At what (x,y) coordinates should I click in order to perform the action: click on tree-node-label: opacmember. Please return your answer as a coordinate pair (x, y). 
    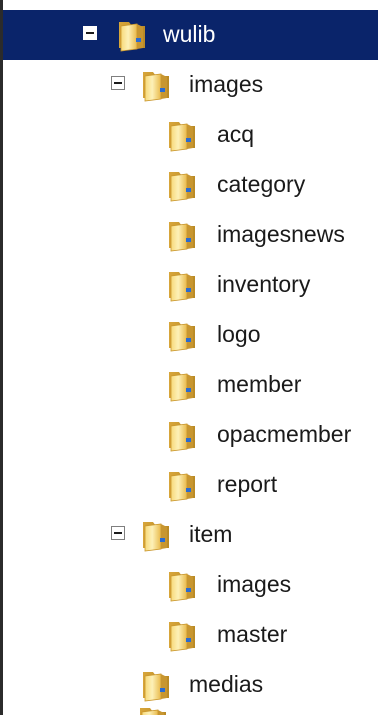
    Looking at the image, I should click on (284, 434).